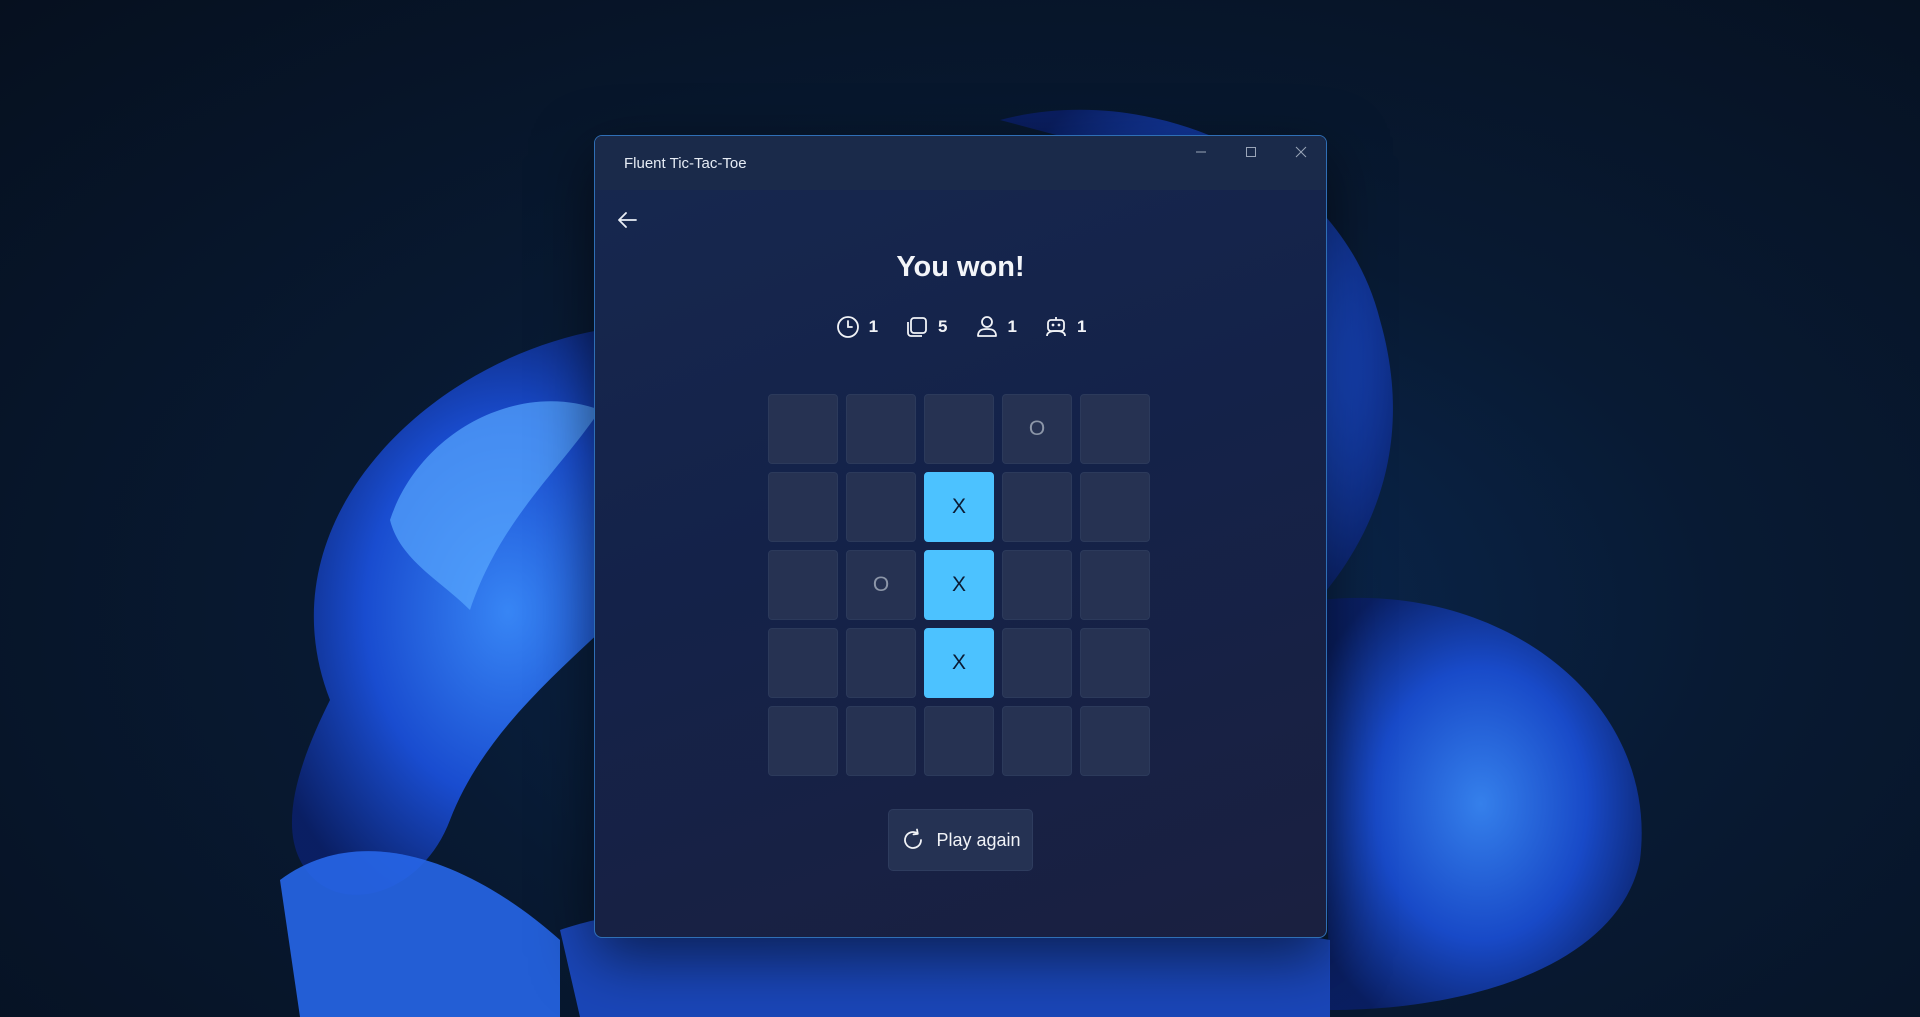 This screenshot has width=1920, height=1017. I want to click on maximize-button, so click(1251, 152).